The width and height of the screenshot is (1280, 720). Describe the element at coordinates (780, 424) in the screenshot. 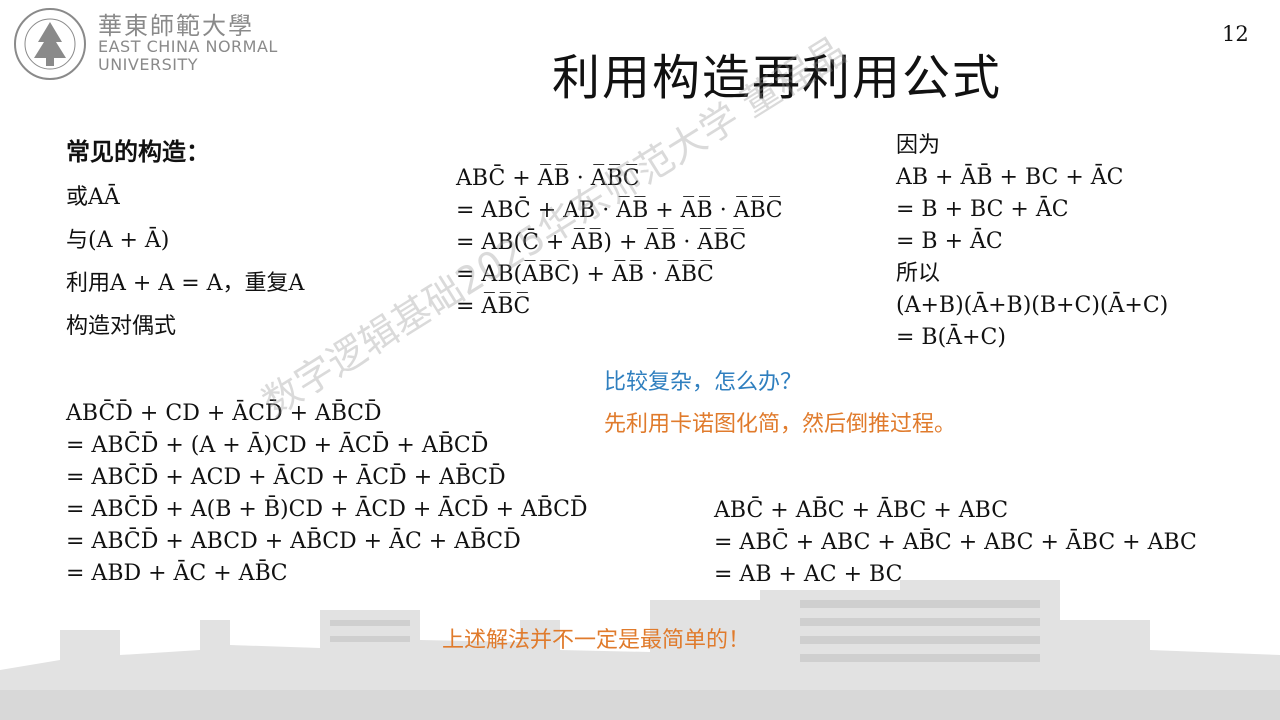

I see `answer-note: 先利用卡诺图化简，然后倒推过程。` at that location.